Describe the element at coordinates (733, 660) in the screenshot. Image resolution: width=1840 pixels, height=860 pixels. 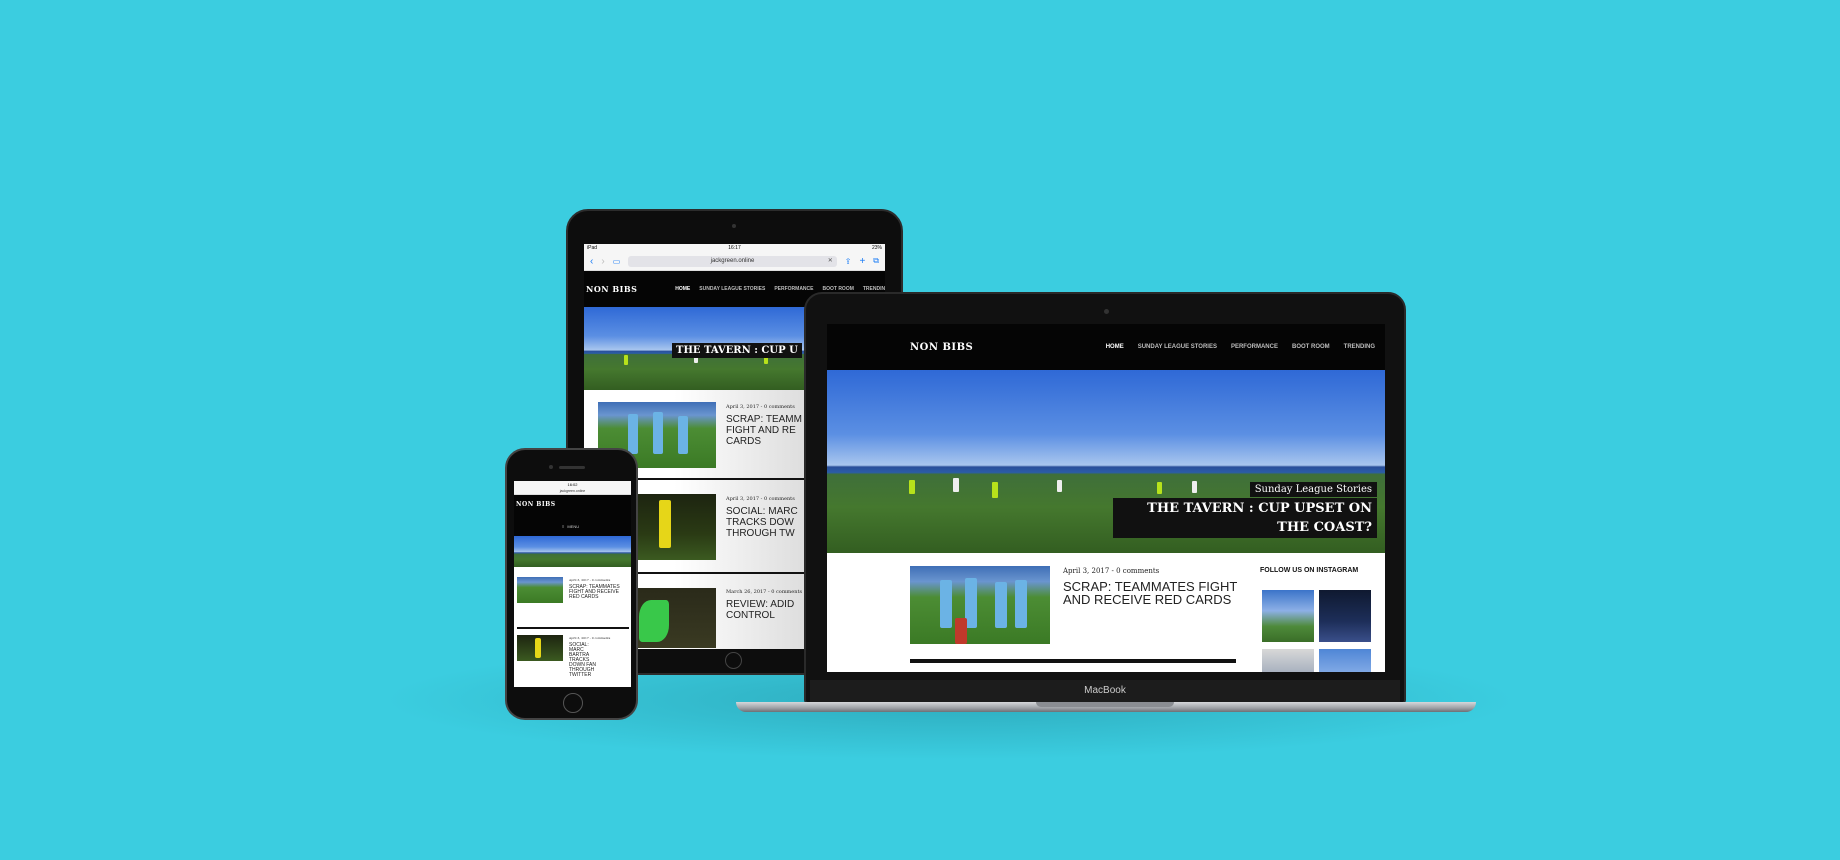
I see `tablet-home-button` at that location.